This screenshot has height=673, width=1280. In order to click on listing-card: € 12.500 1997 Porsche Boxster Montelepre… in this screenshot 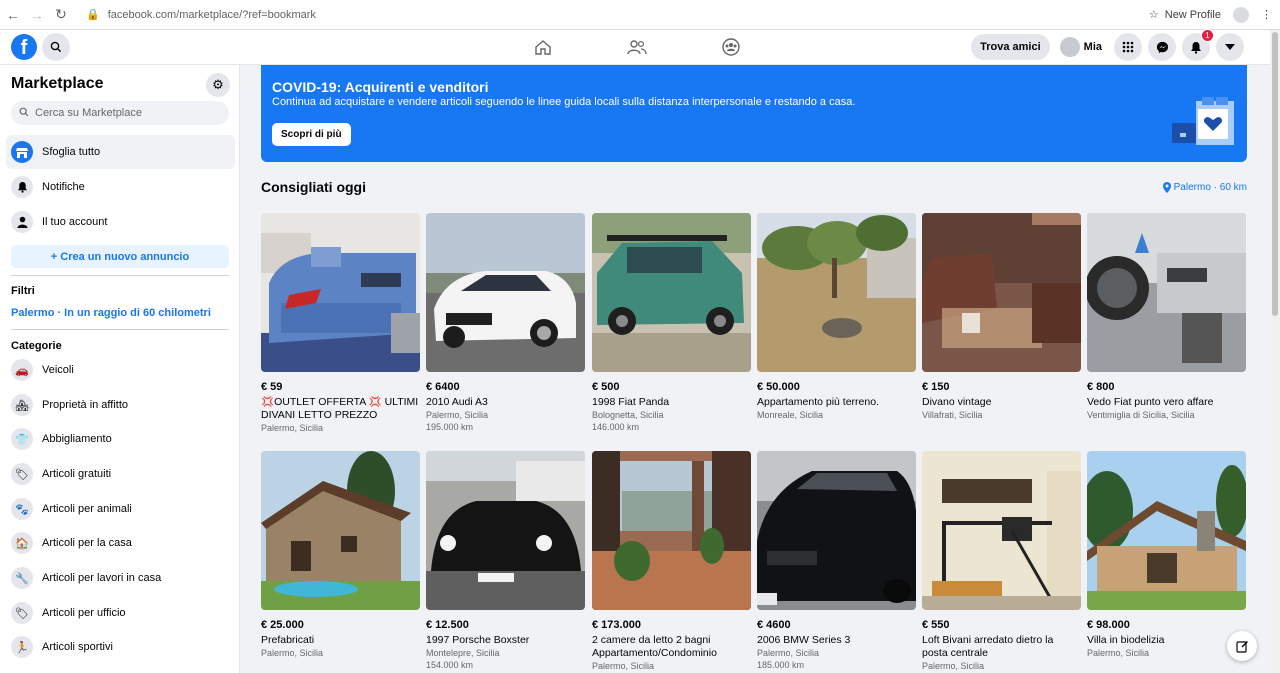, I will do `click(505, 560)`.